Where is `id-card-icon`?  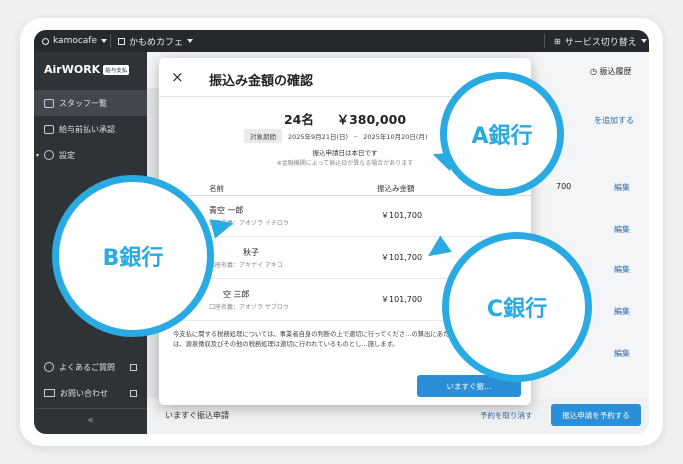 id-card-icon is located at coordinates (49, 103).